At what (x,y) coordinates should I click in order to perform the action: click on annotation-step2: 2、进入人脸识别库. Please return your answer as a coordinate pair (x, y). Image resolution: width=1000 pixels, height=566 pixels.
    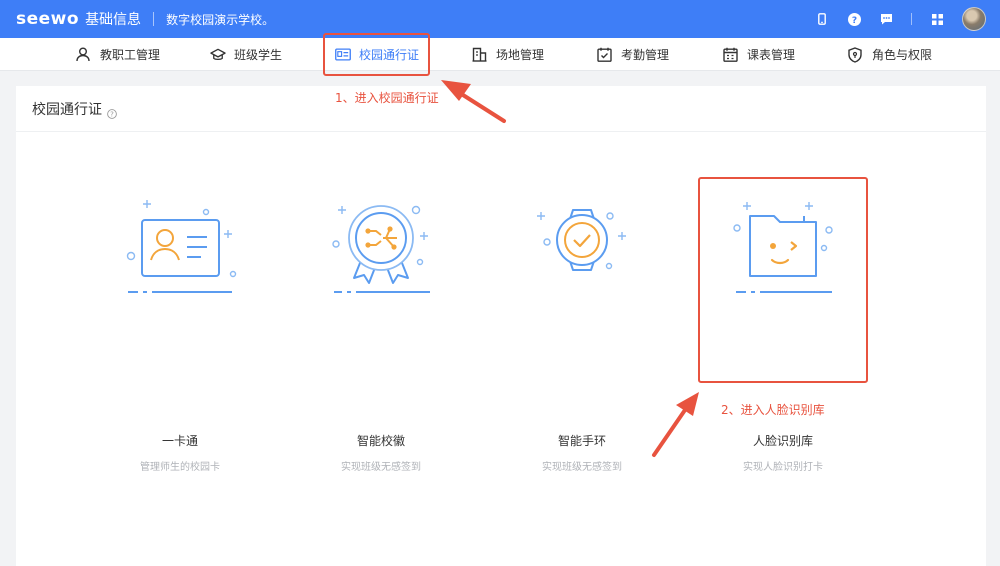
    Looking at the image, I should click on (773, 410).